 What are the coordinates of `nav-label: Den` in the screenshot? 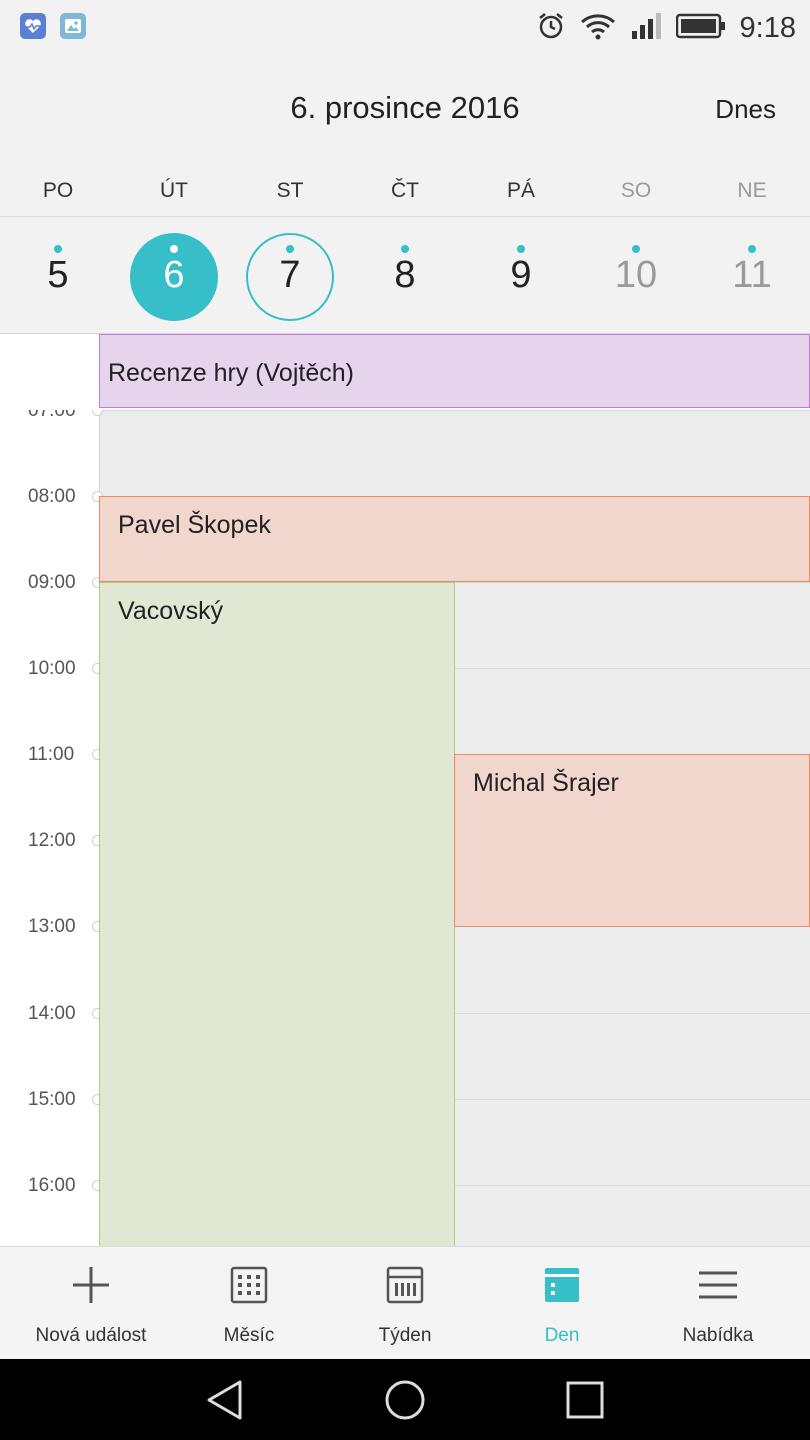 It's located at (562, 1335).